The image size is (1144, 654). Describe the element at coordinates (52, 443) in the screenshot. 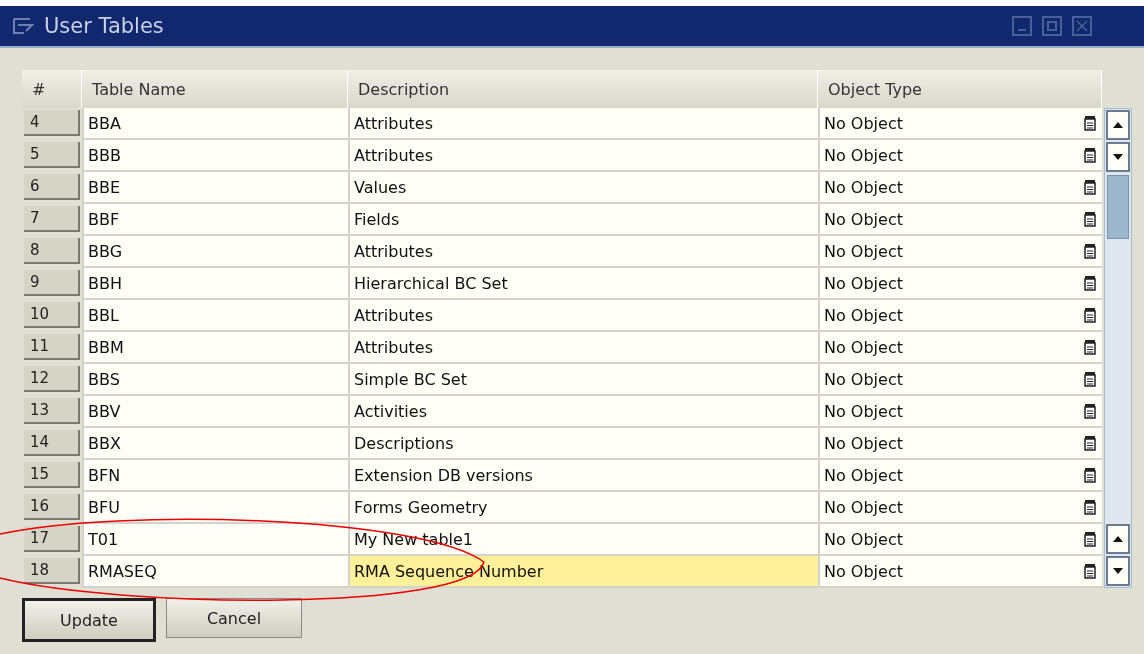

I see `row-number: 14` at that location.